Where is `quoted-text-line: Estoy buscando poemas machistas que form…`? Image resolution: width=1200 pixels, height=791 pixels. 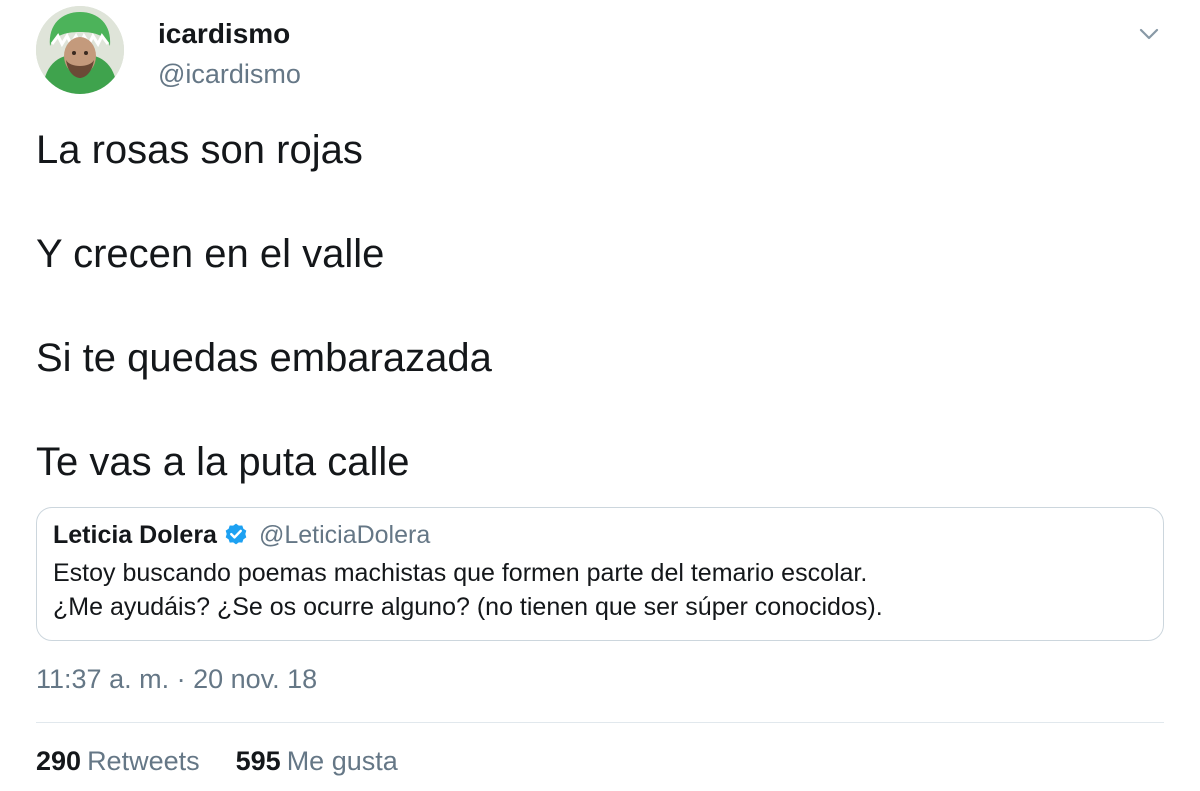
quoted-text-line: Estoy buscando poemas machistas que form… is located at coordinates (460, 573).